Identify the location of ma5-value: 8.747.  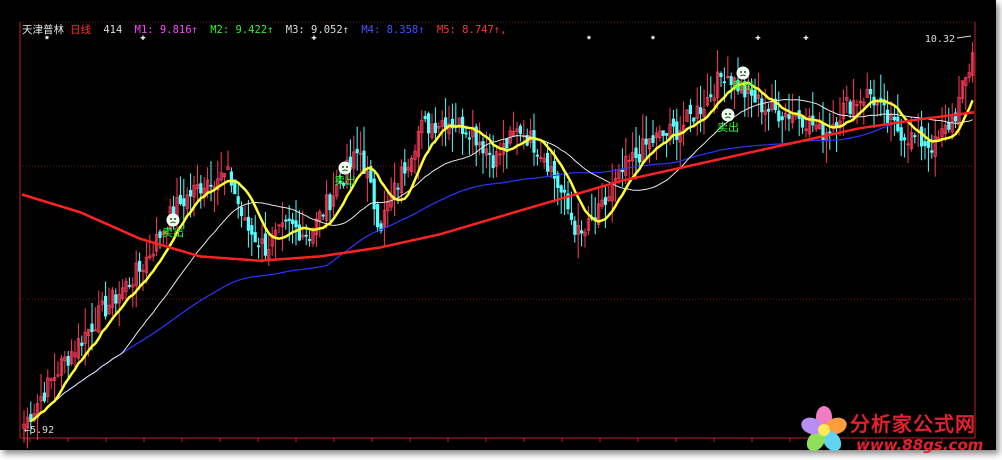
(478, 30).